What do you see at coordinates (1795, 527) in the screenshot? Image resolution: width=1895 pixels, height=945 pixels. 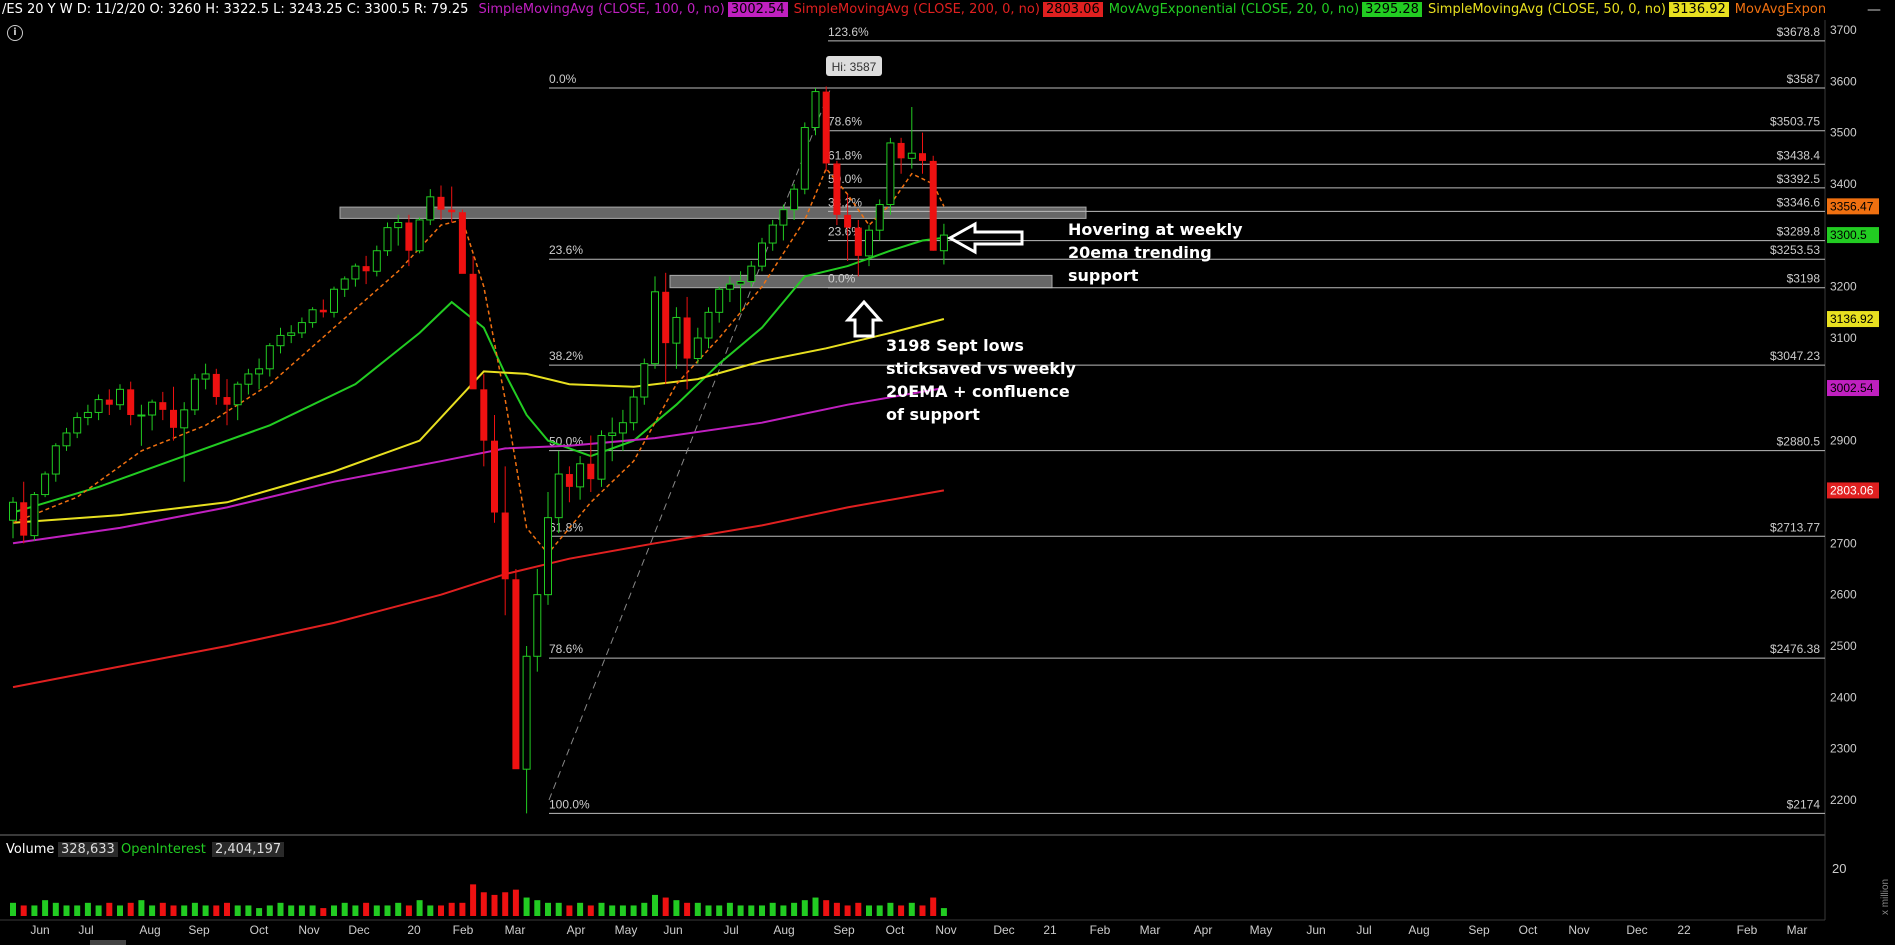 I see `fib-price-label: $2713.77` at bounding box center [1795, 527].